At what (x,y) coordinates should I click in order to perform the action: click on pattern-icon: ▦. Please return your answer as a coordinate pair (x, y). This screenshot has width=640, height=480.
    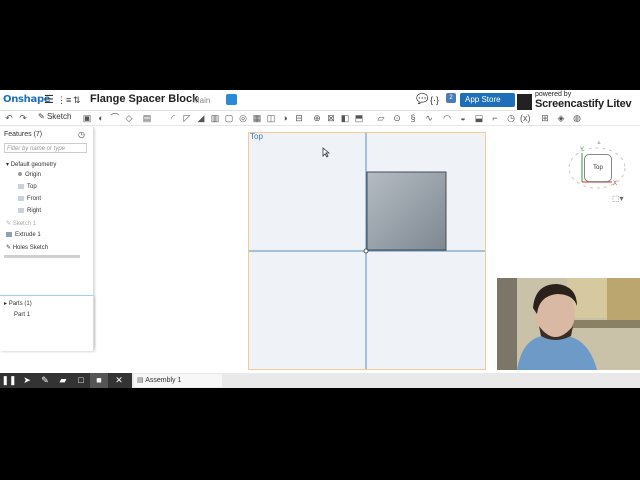
    Looking at the image, I should click on (257, 118).